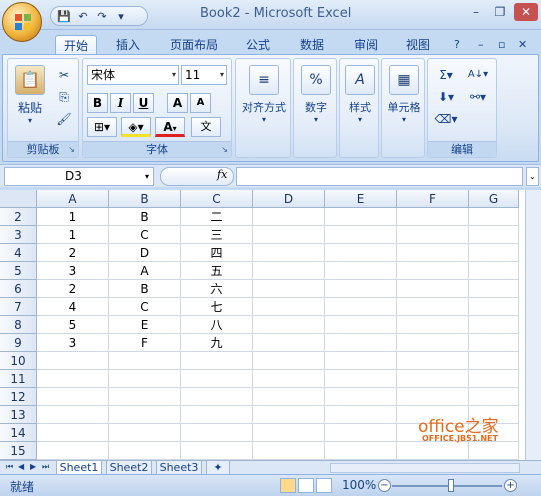 The width and height of the screenshot is (541, 496). I want to click on clipboard-launcher-icon: ↘, so click(71, 149).